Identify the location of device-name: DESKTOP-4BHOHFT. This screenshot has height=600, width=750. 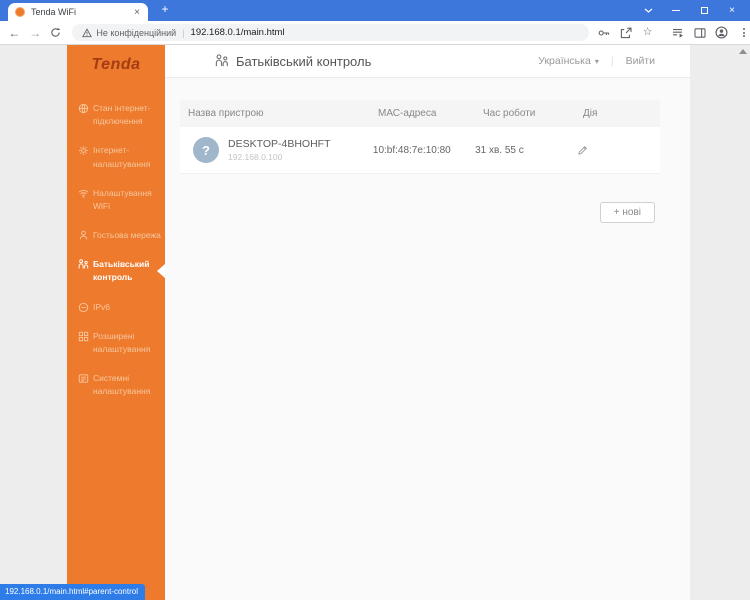
(279, 144).